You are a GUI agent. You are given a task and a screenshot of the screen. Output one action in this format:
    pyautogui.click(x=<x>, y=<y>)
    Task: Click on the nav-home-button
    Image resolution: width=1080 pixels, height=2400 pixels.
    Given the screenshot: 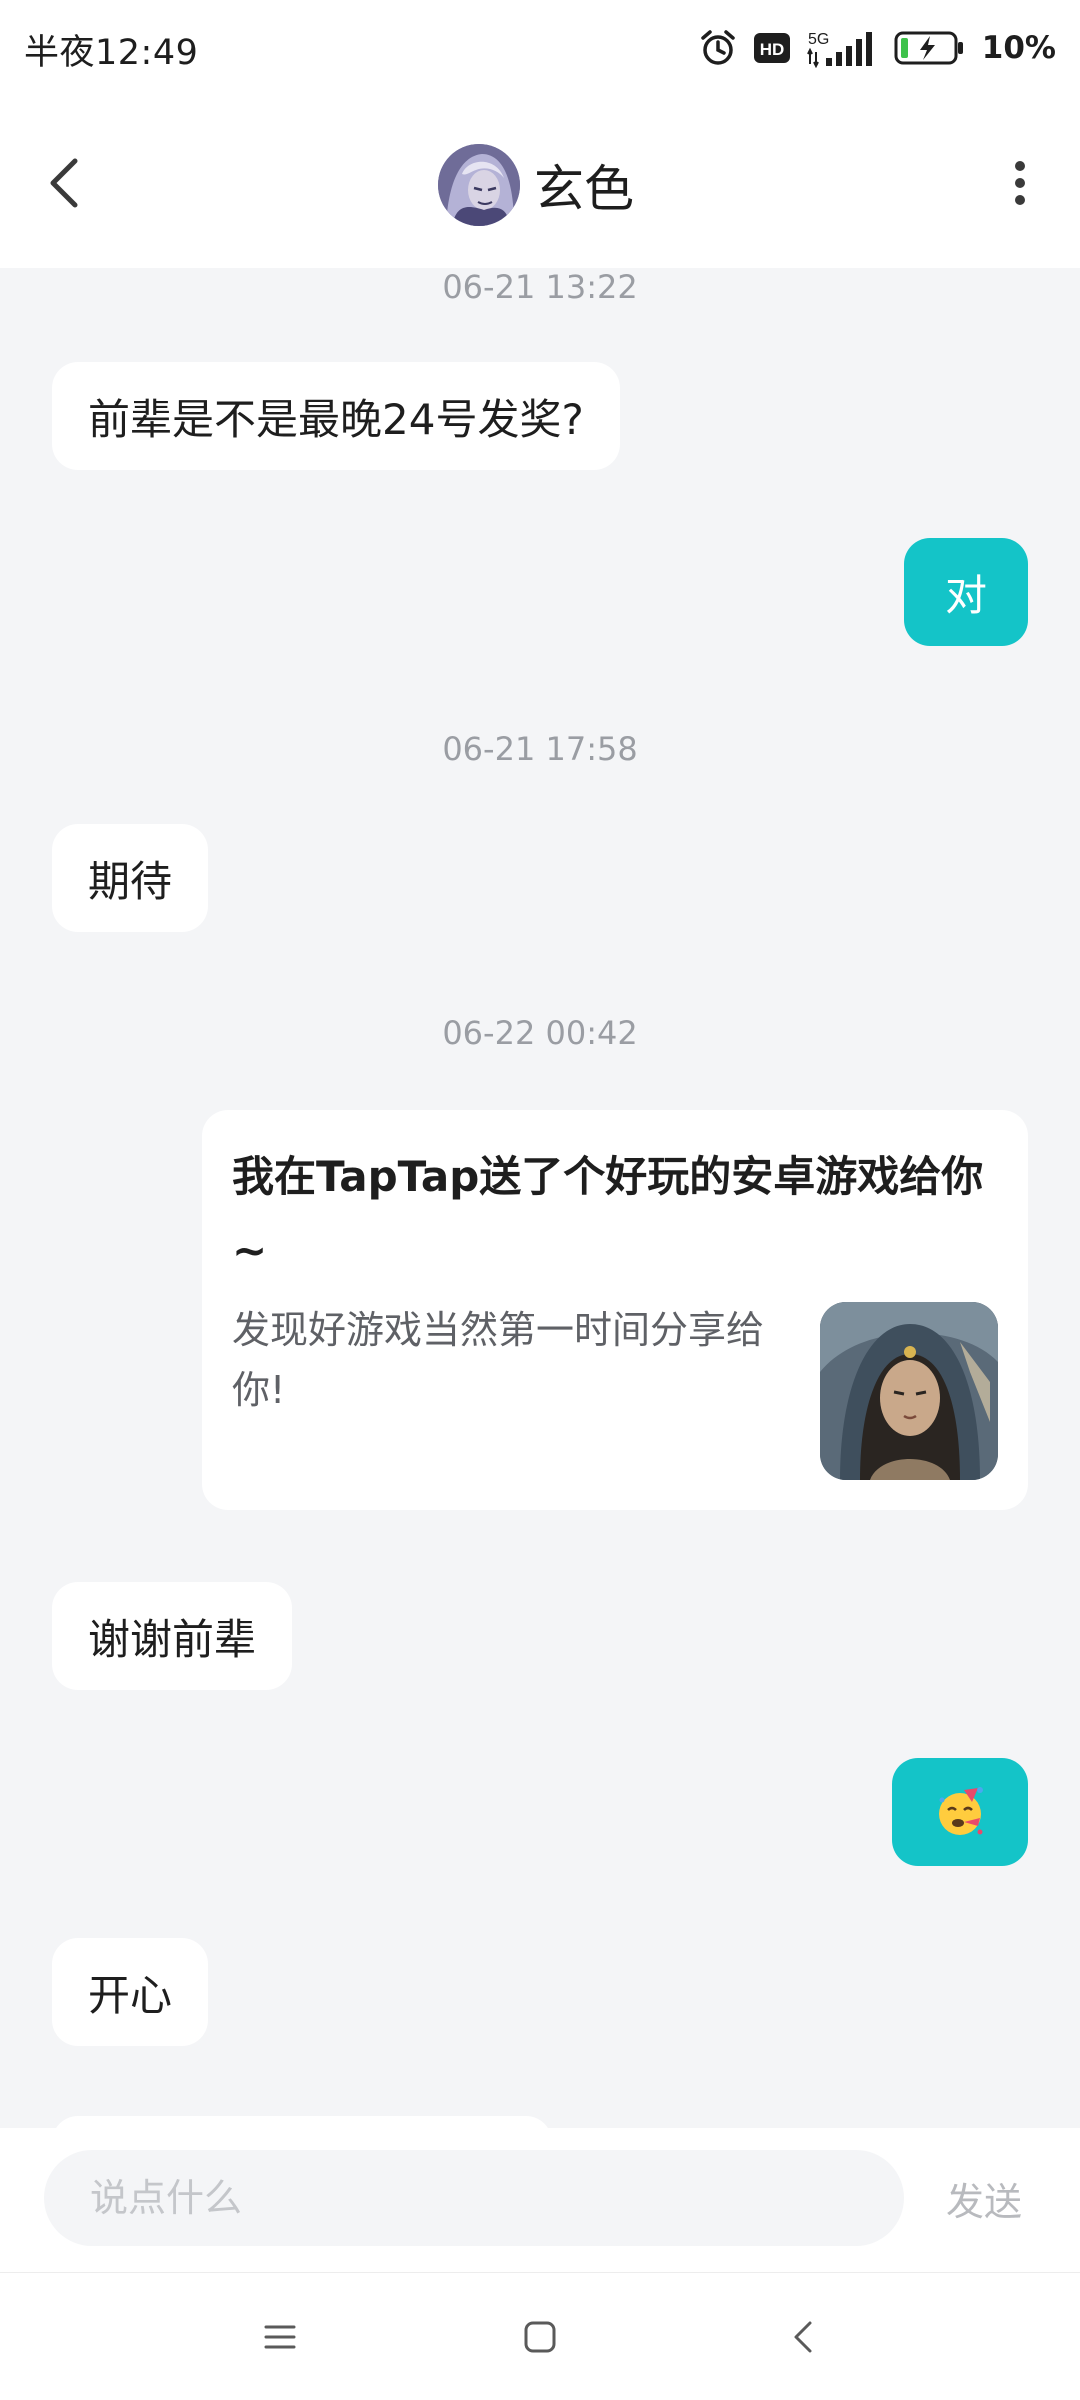 What is the action you would take?
    pyautogui.click(x=540, y=2337)
    